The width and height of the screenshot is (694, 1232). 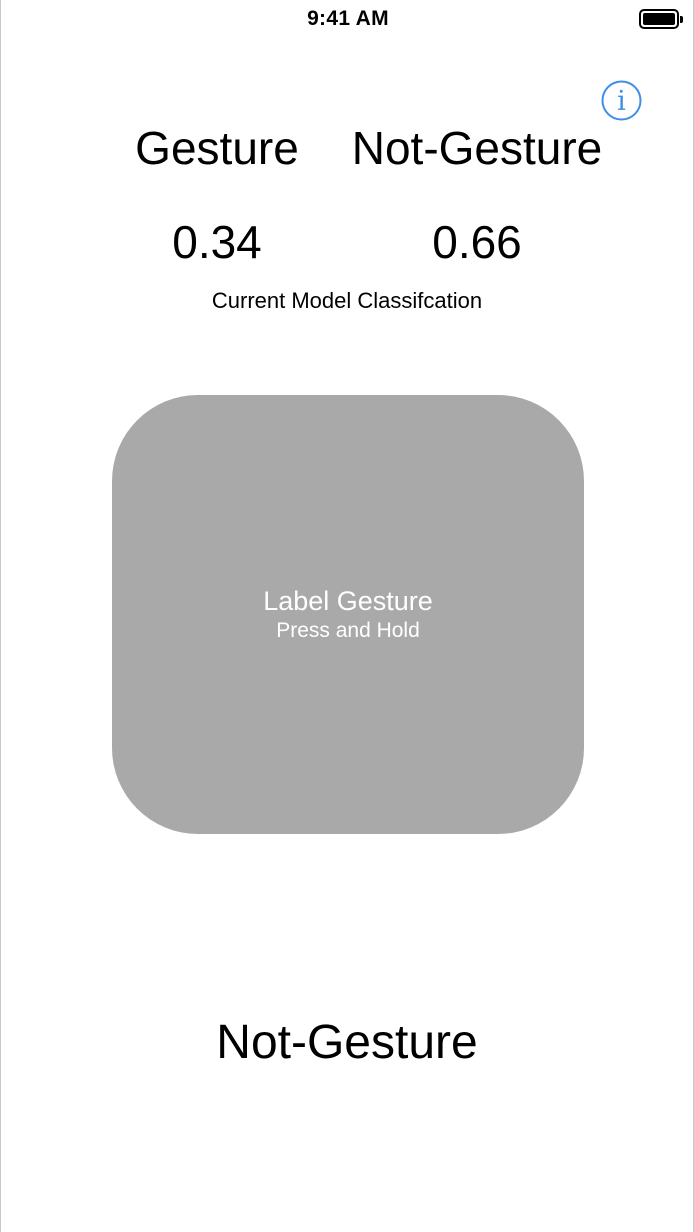 I want to click on model-classification-caption: Current Model Classifcation, so click(x=347, y=300).